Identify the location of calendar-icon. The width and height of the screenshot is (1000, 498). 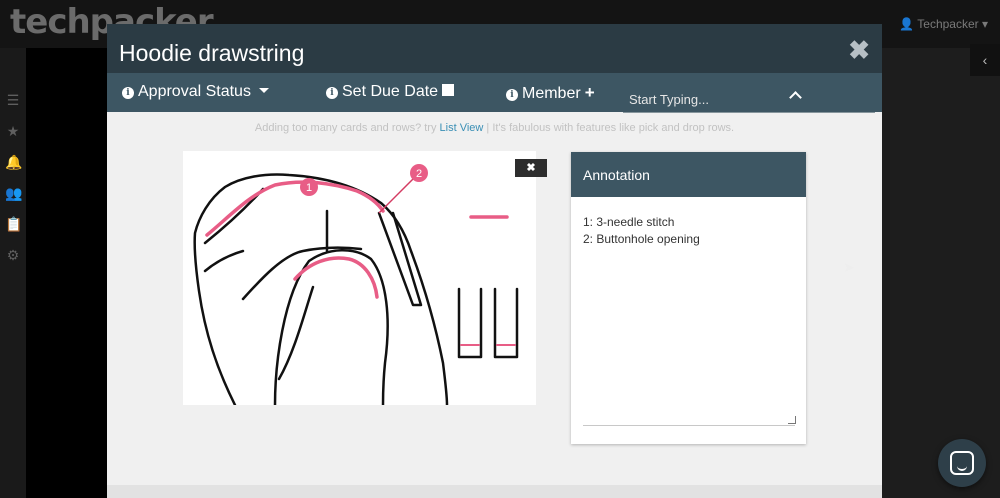
(448, 90).